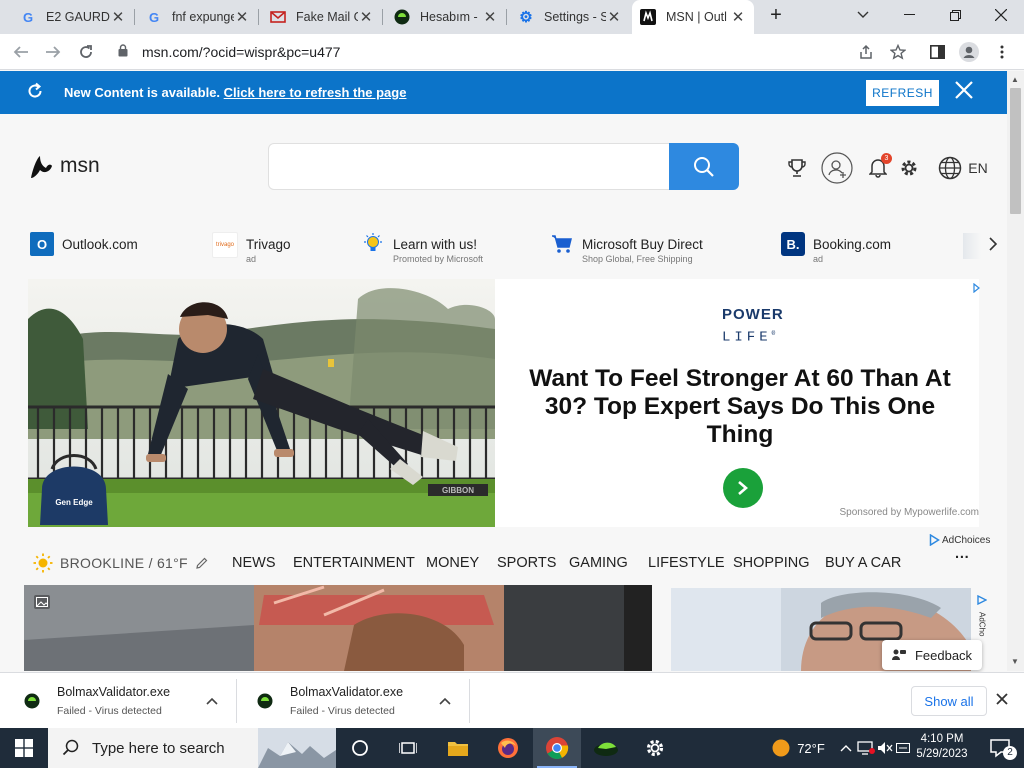  I want to click on nav-money: MONEY, so click(452, 563).